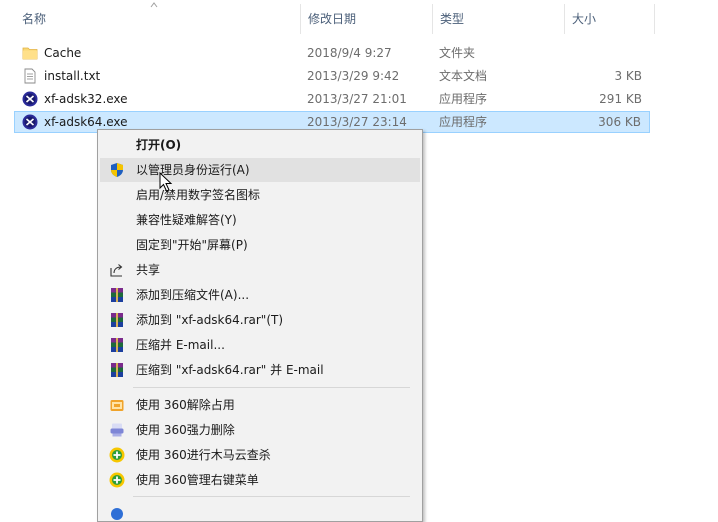 The width and height of the screenshot is (718, 522). I want to click on menu-item-label: 使用 360管理右键菜单, so click(197, 480).